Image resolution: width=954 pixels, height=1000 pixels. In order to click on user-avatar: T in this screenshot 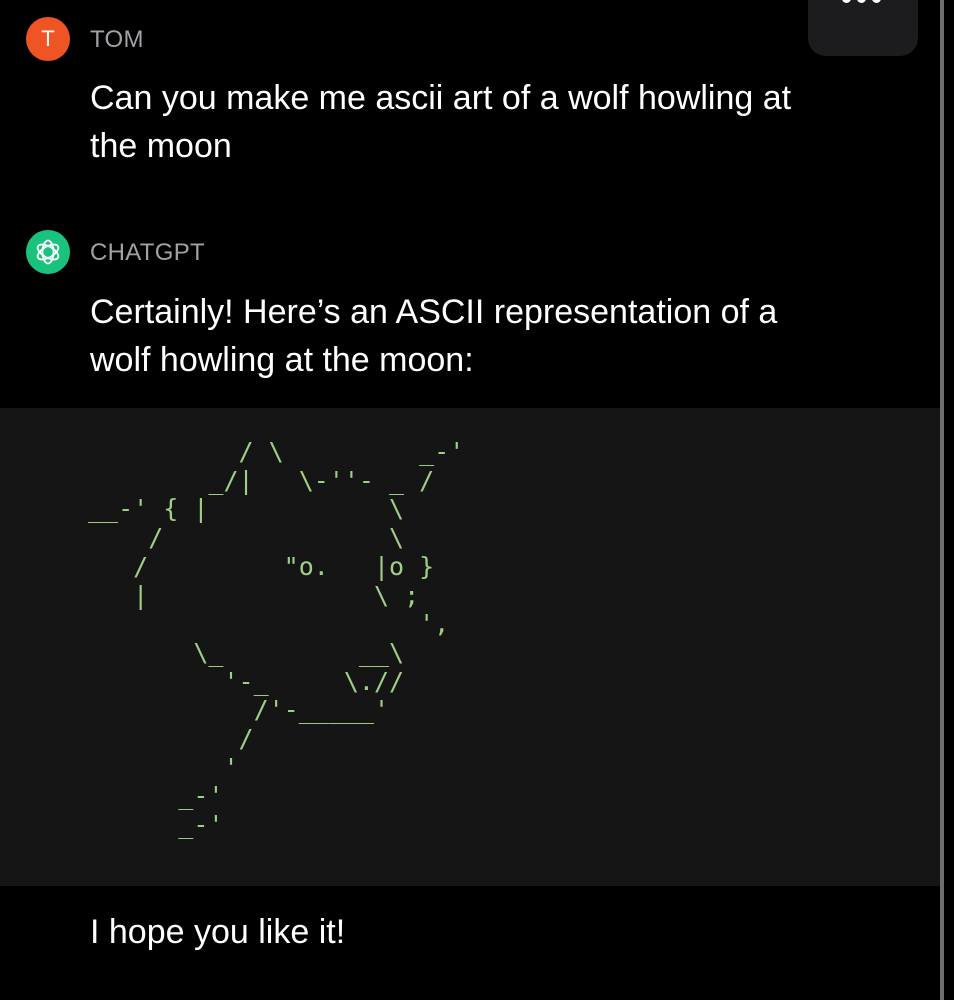, I will do `click(48, 39)`.